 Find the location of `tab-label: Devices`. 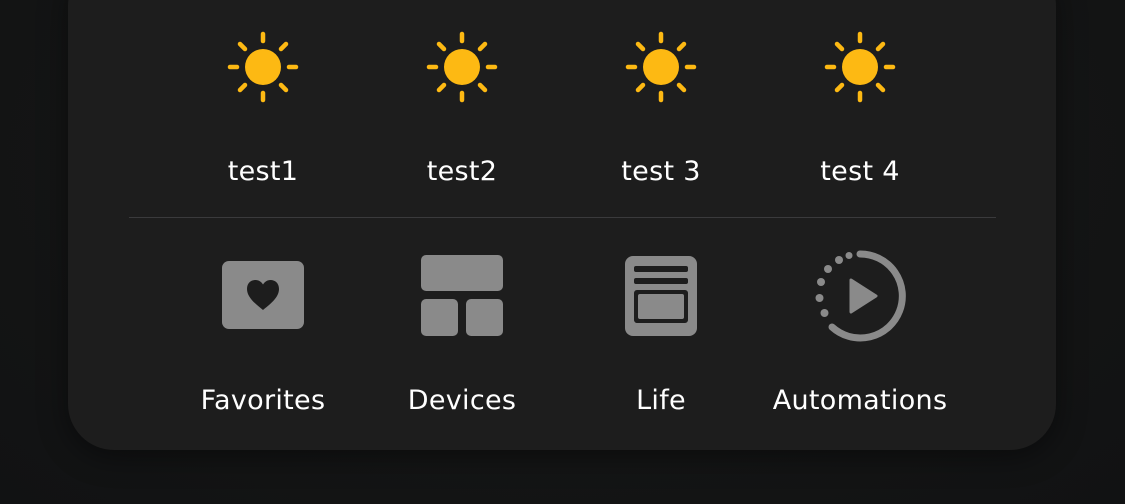

tab-label: Devices is located at coordinates (462, 400).